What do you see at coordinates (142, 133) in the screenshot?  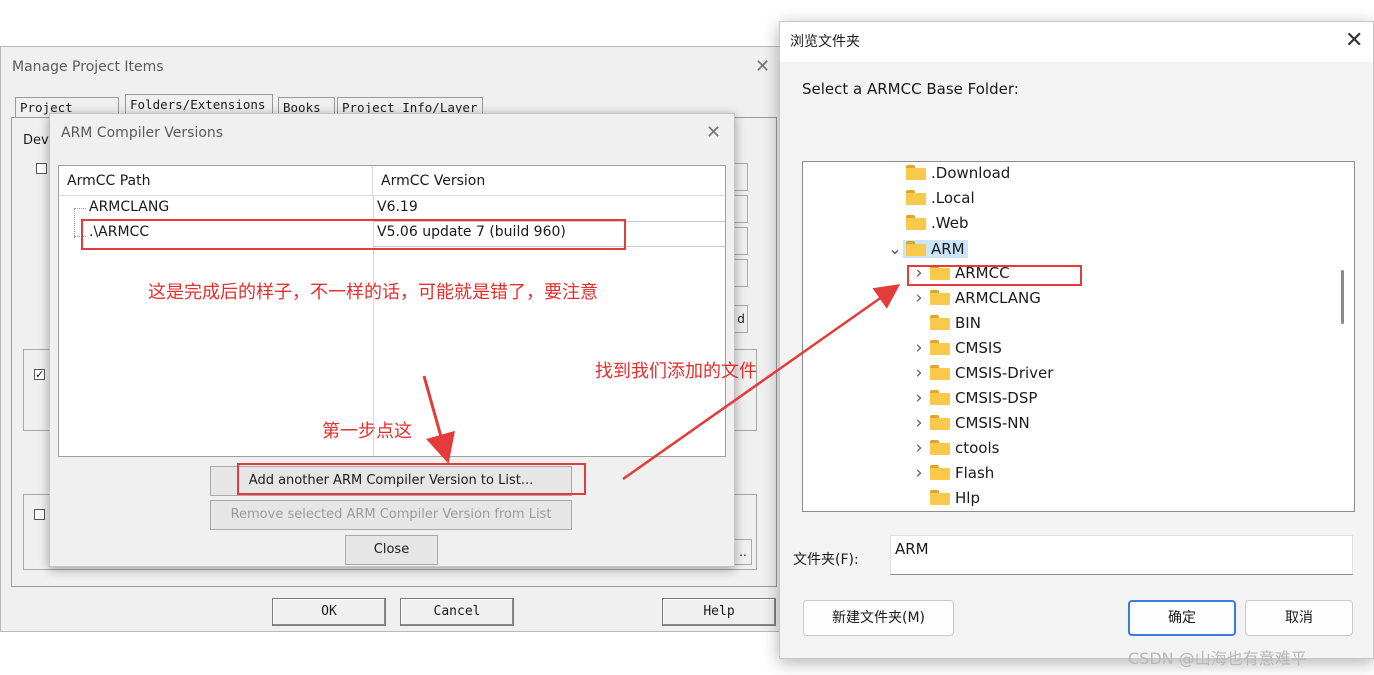 I see `dialog-title: ARM Compiler Versions` at bounding box center [142, 133].